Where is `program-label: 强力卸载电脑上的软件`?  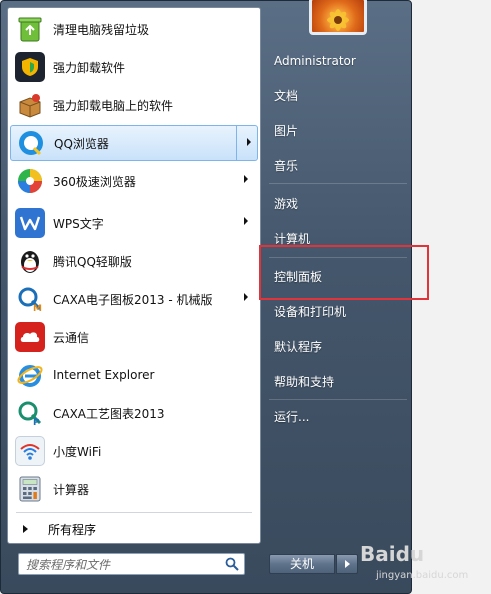 program-label: 强力卸载电脑上的软件 is located at coordinates (113, 105).